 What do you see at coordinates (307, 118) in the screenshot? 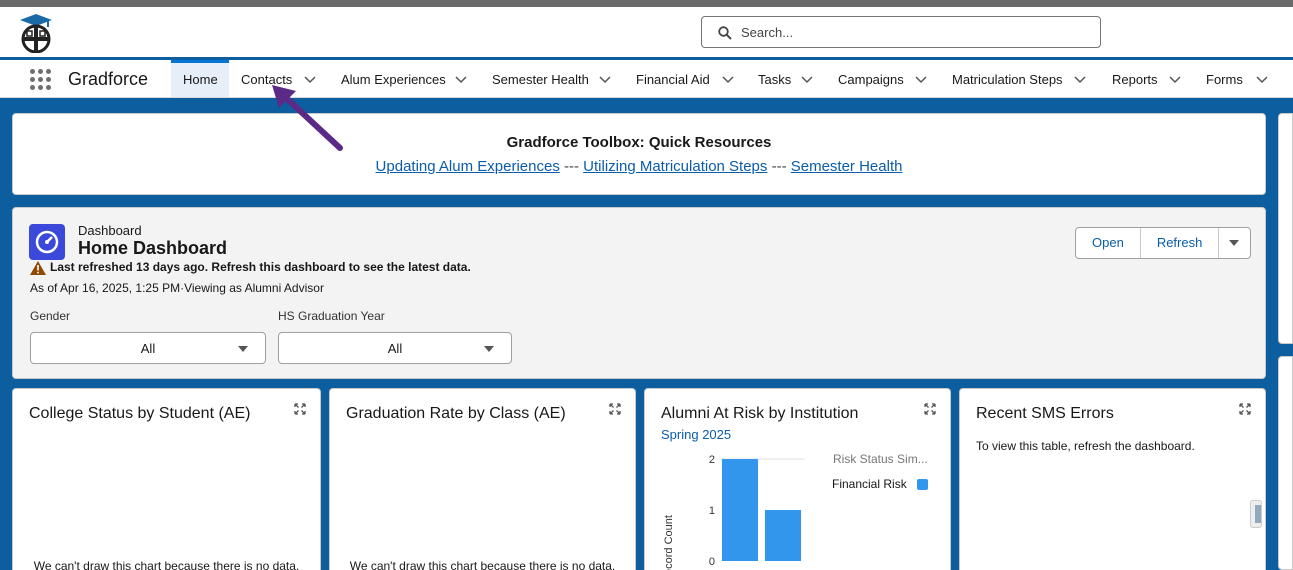
I see `annotation-arrow-icon` at bounding box center [307, 118].